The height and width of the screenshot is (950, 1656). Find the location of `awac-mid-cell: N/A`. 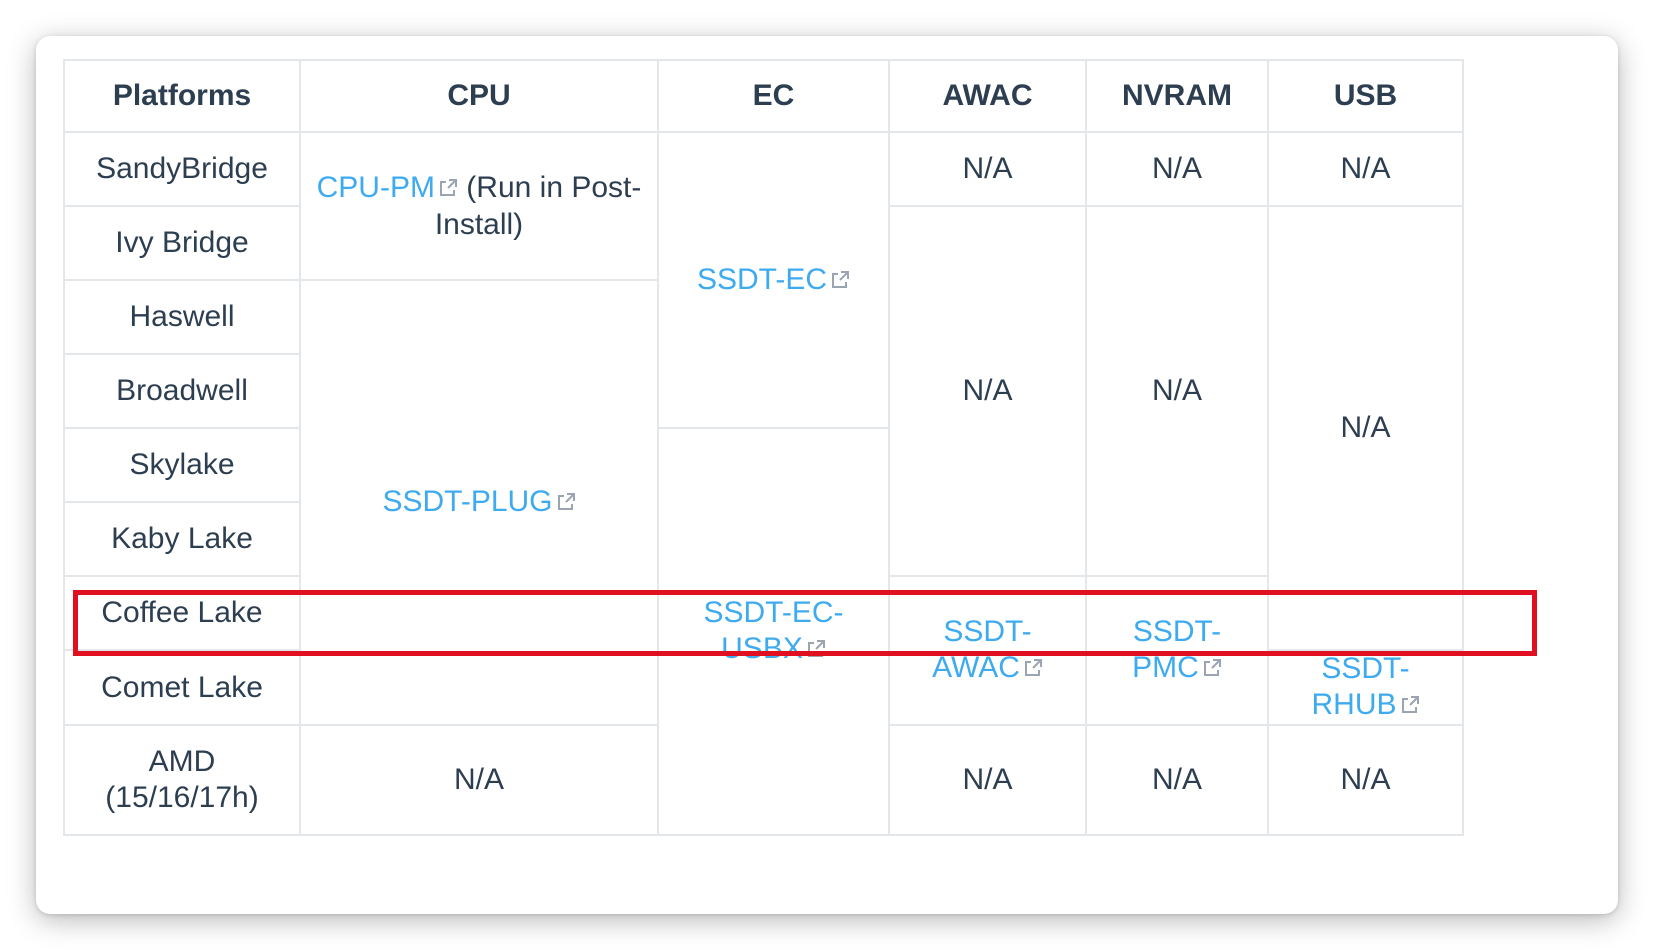

awac-mid-cell: N/A is located at coordinates (987, 391).